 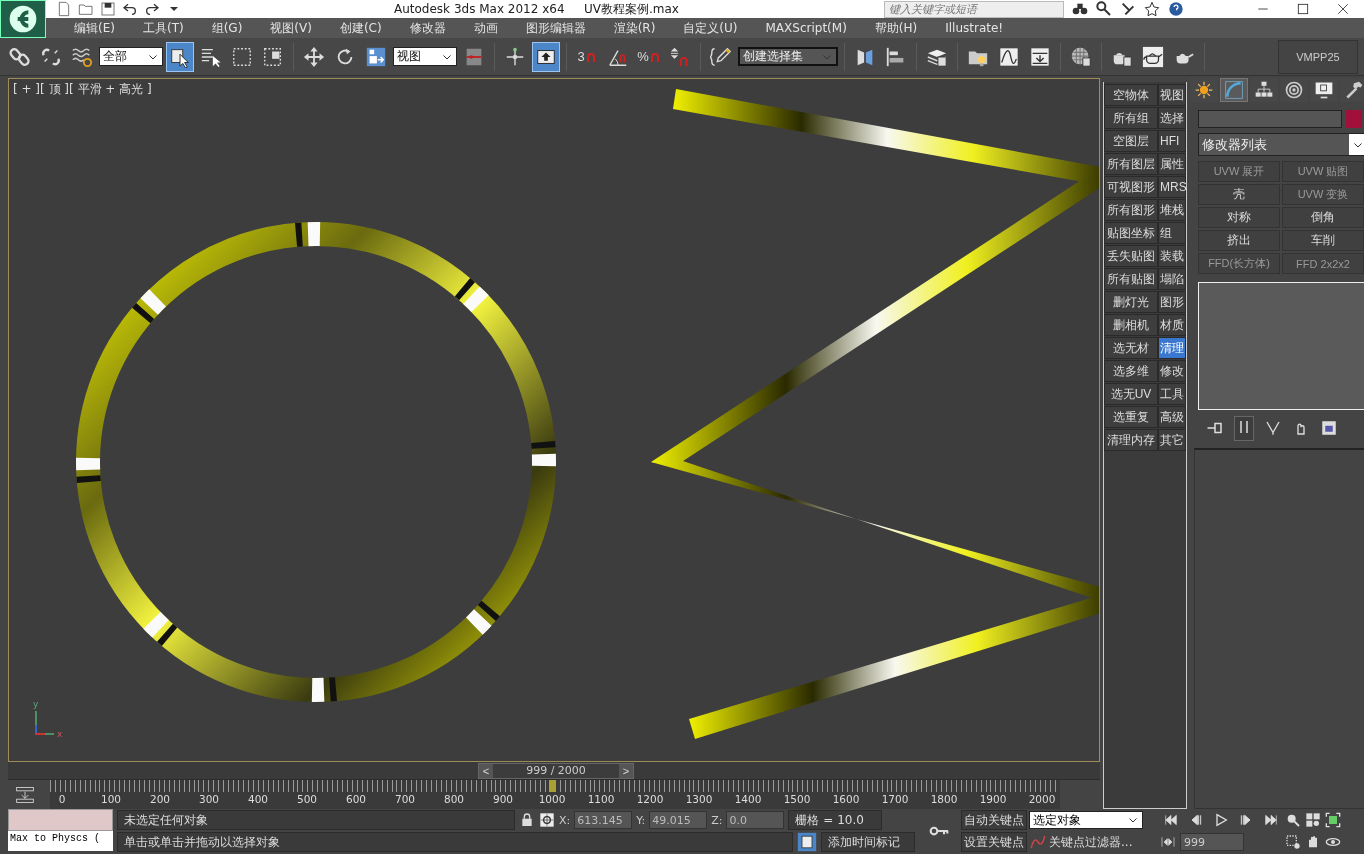 I want to click on undo-icon, so click(x=130, y=9).